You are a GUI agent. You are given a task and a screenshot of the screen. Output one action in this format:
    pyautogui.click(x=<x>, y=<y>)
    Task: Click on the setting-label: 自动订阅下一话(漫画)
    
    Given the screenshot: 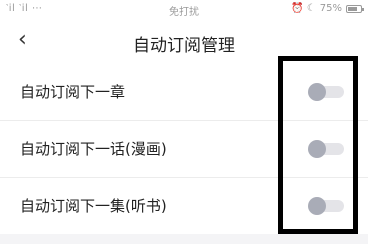 What is the action you would take?
    pyautogui.click(x=93, y=149)
    